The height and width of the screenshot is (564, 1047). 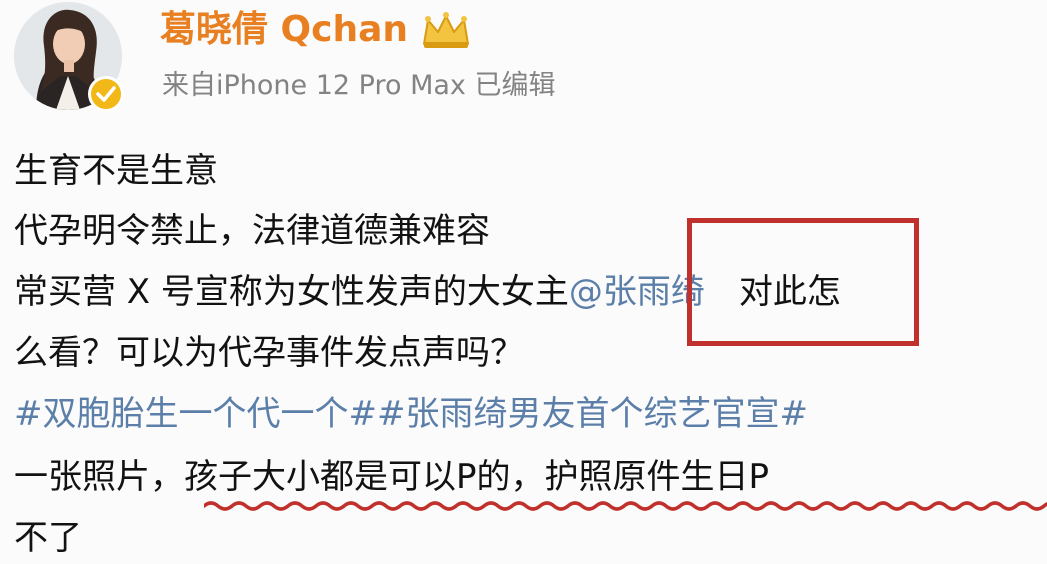 What do you see at coordinates (269, 353) in the screenshot?
I see `post-text-line: 么看？可以为代孕事件发点声吗？` at bounding box center [269, 353].